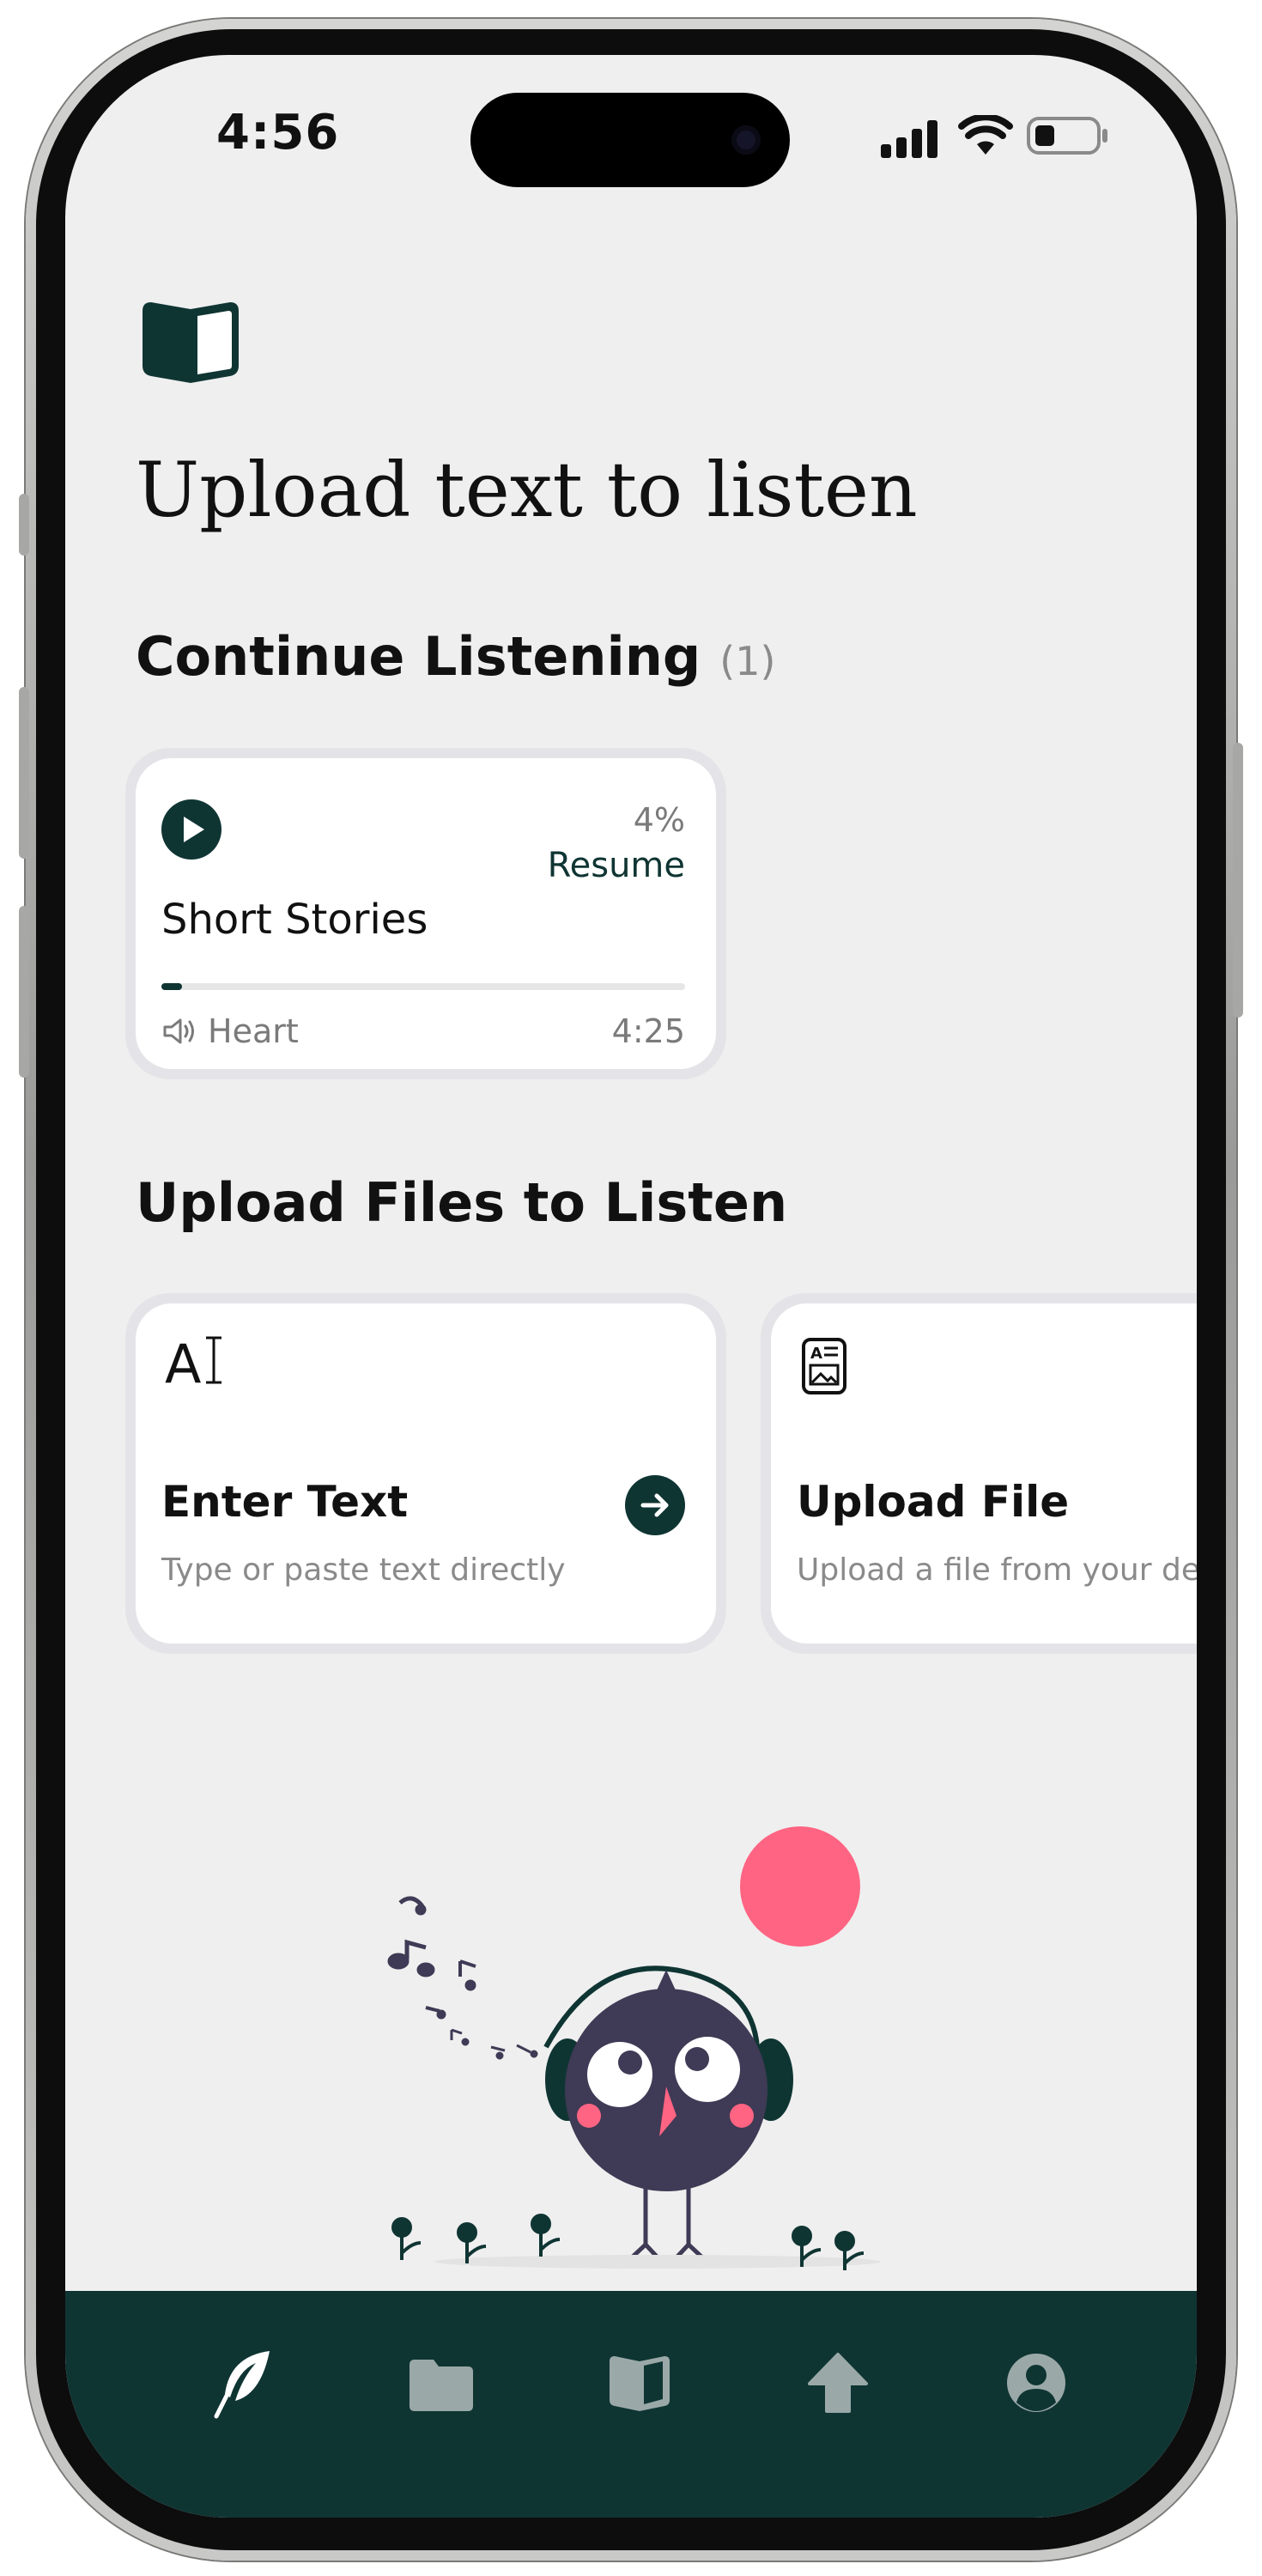  I want to click on feather-icon, so click(242, 2385).